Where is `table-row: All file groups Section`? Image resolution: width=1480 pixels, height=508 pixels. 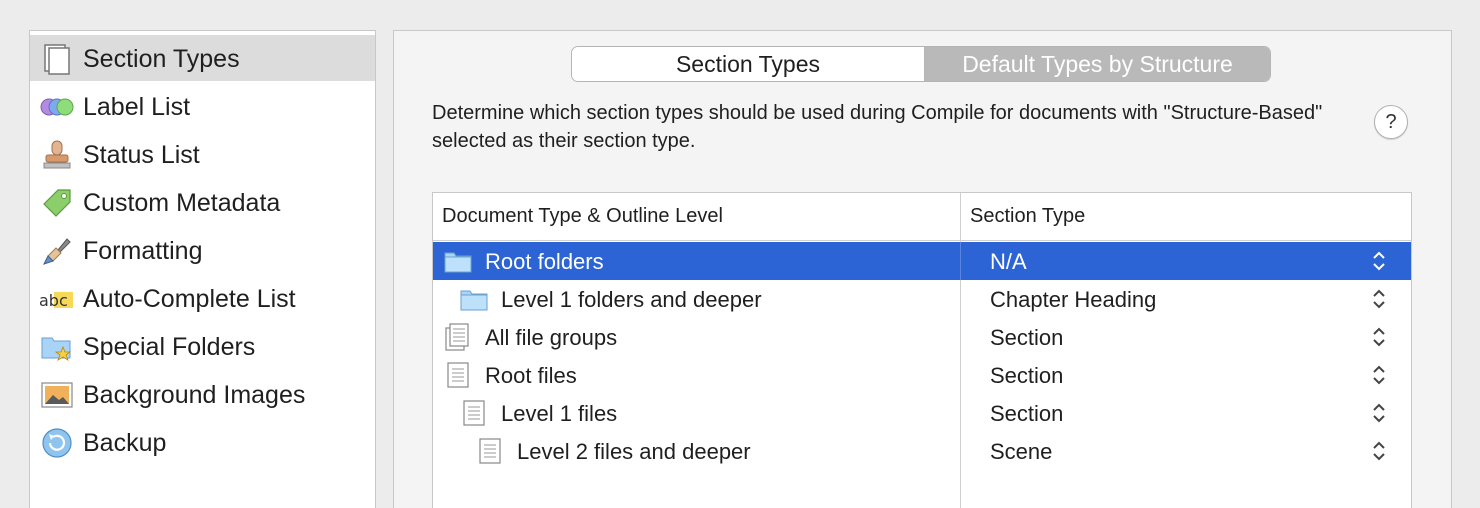
table-row: All file groups Section is located at coordinates (922, 337).